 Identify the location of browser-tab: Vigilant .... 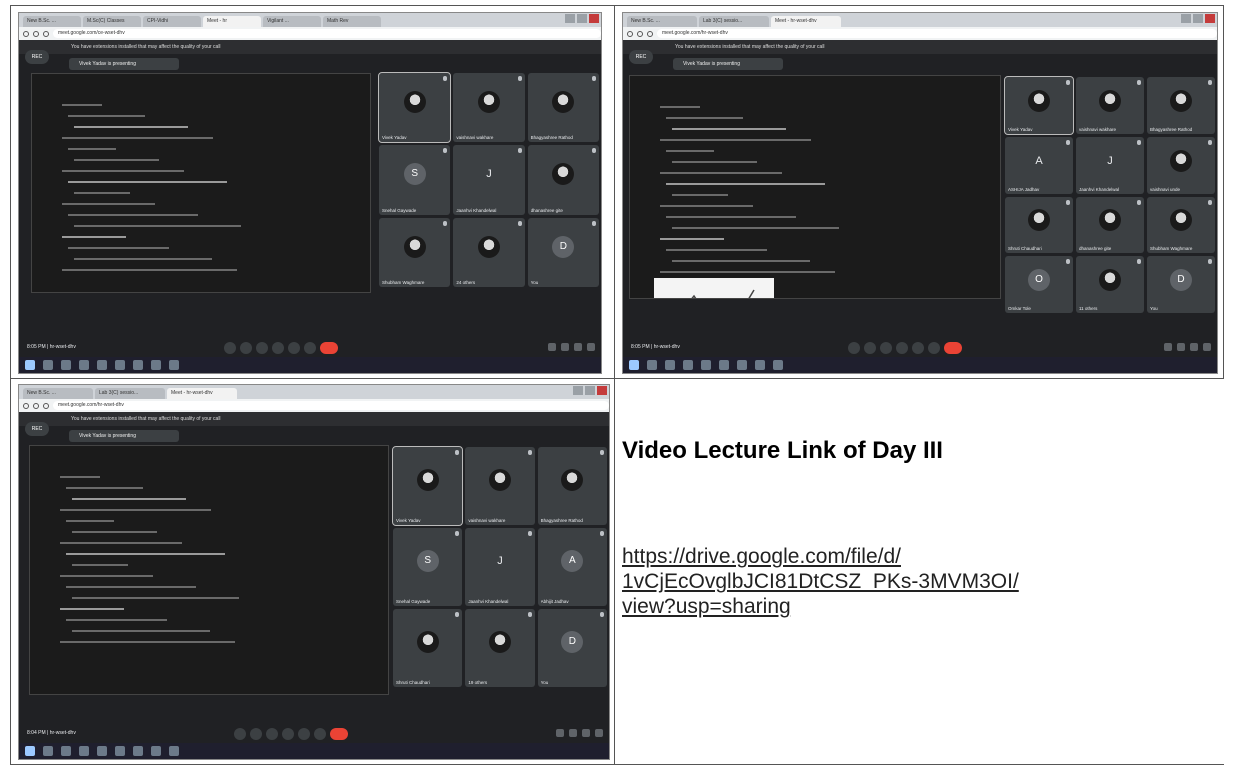
(292, 21).